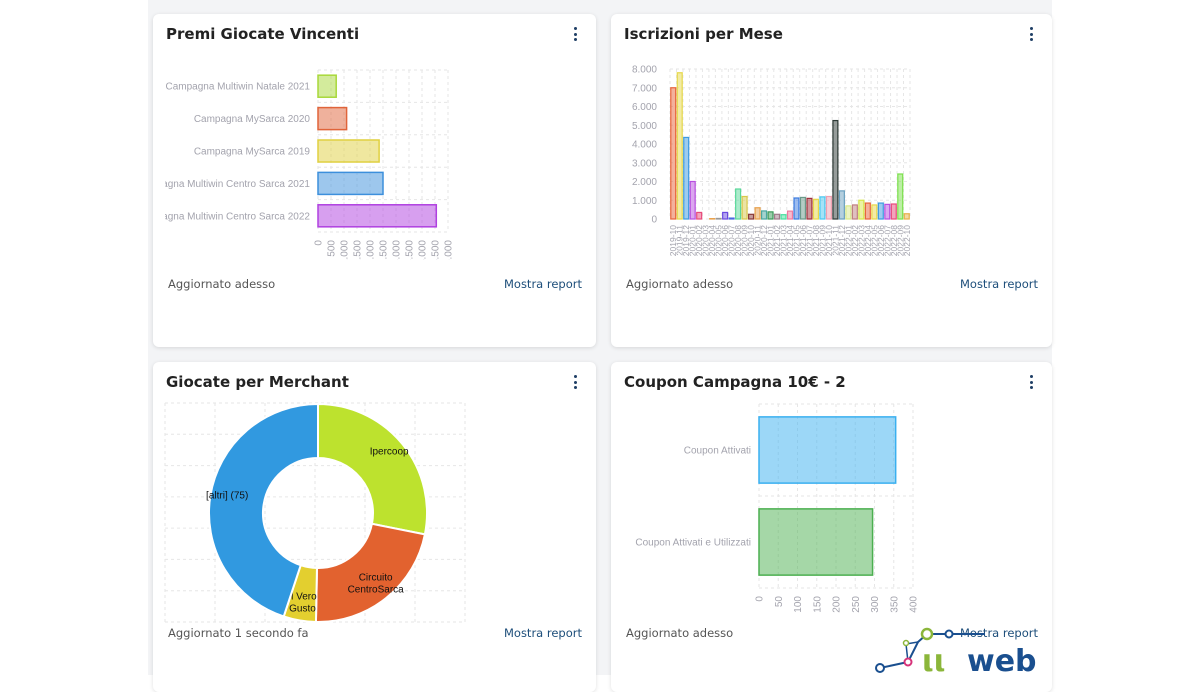 This screenshot has height=692, width=1200. I want to click on tick-label: 350, so click(894, 604).